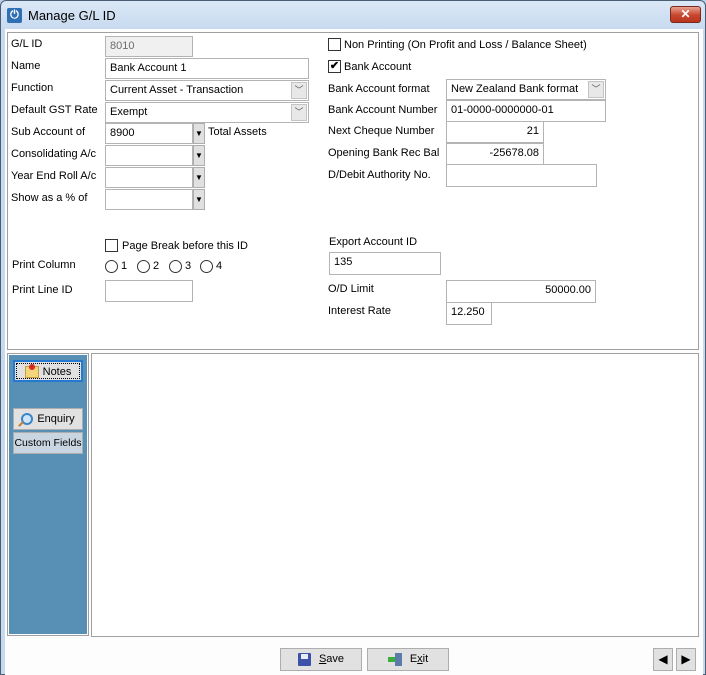 This screenshot has width=706, height=675. Describe the element at coordinates (207, 112) in the screenshot. I see `gst-rate-select: Exempt ﹀` at that location.